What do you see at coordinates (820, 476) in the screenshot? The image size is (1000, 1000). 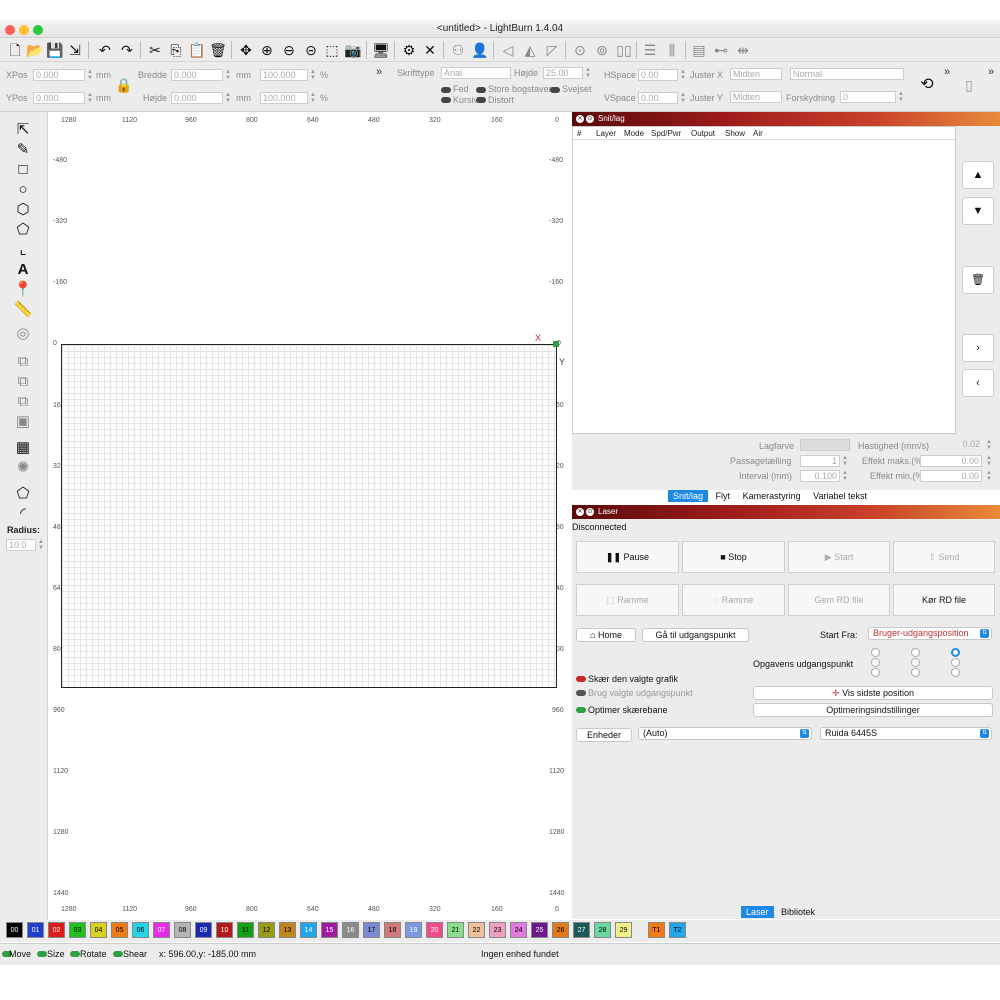 I see `interval-field: 0.100` at bounding box center [820, 476].